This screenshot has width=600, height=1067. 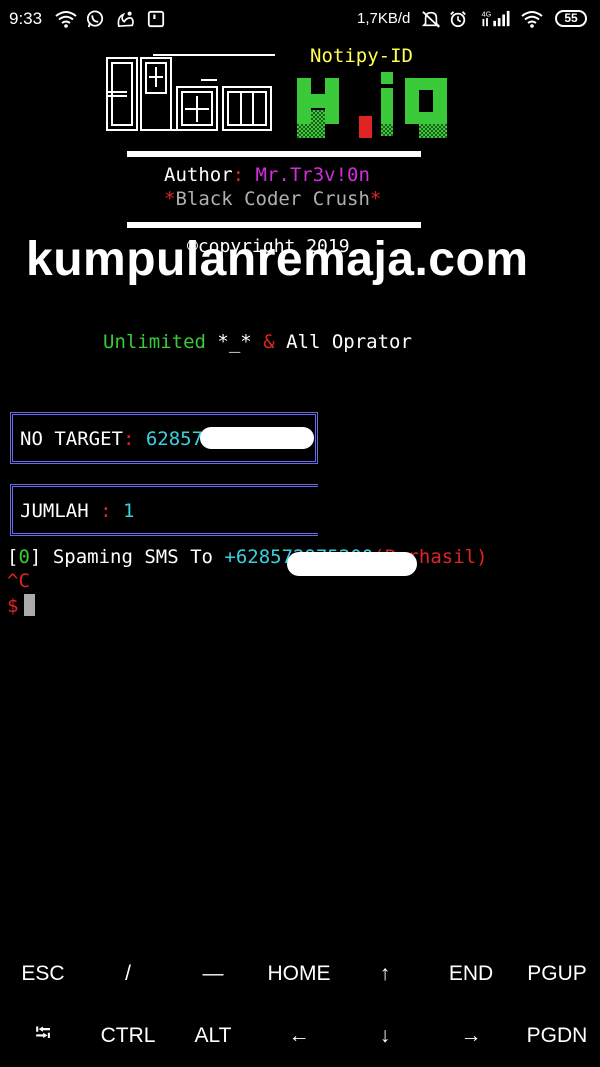 I want to click on count-line: JUMLAH : 1, so click(x=77, y=511).